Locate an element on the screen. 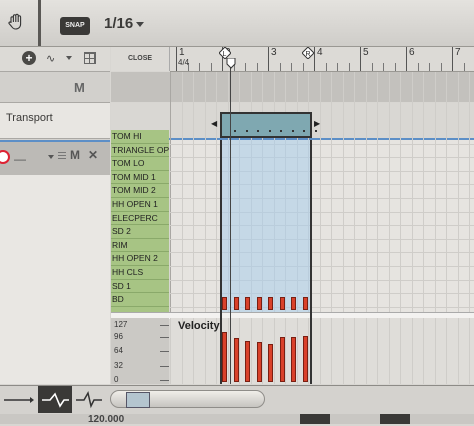 The width and height of the screenshot is (474, 426). clip-outline is located at coordinates (266, 262).